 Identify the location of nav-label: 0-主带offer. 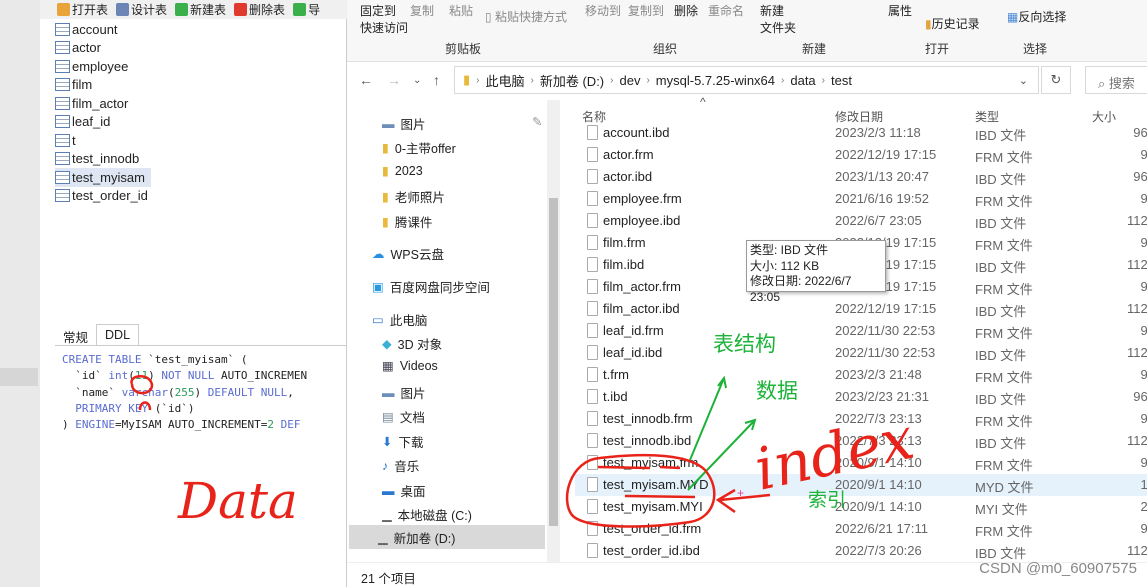
(425, 149).